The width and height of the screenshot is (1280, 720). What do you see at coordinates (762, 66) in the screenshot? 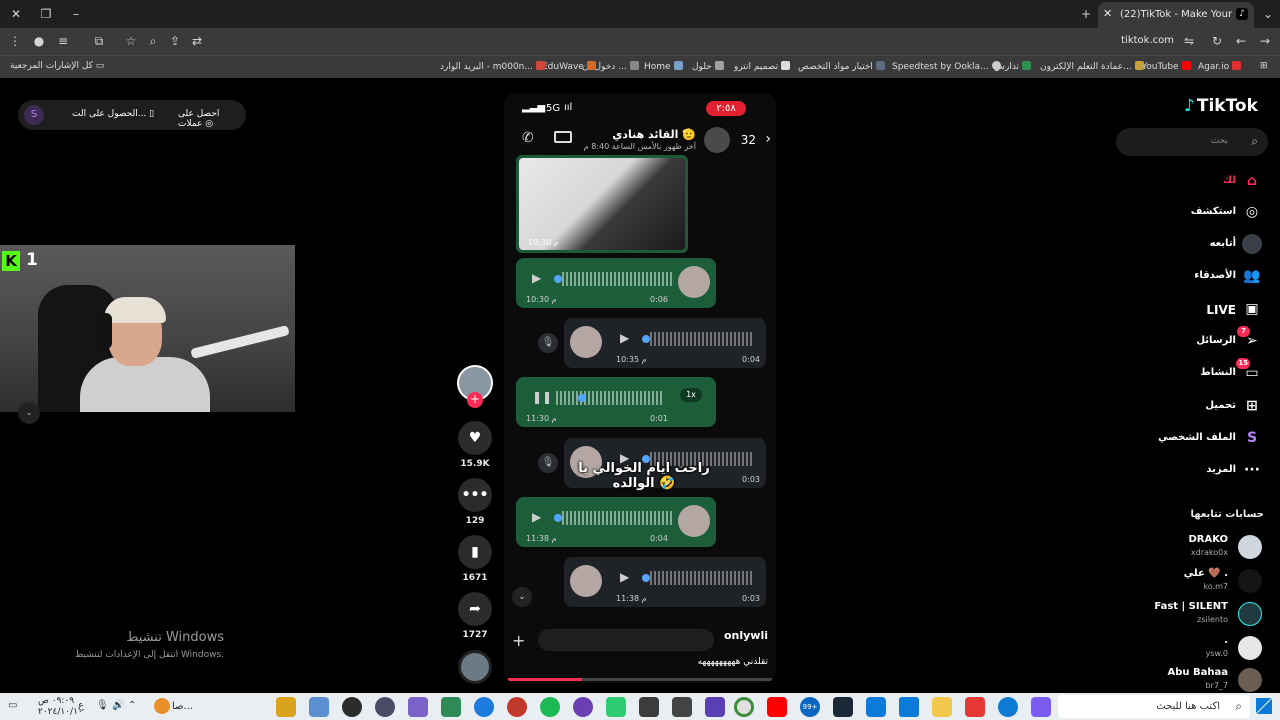
I see `bookmark-item: تصميم انترو` at bounding box center [762, 66].